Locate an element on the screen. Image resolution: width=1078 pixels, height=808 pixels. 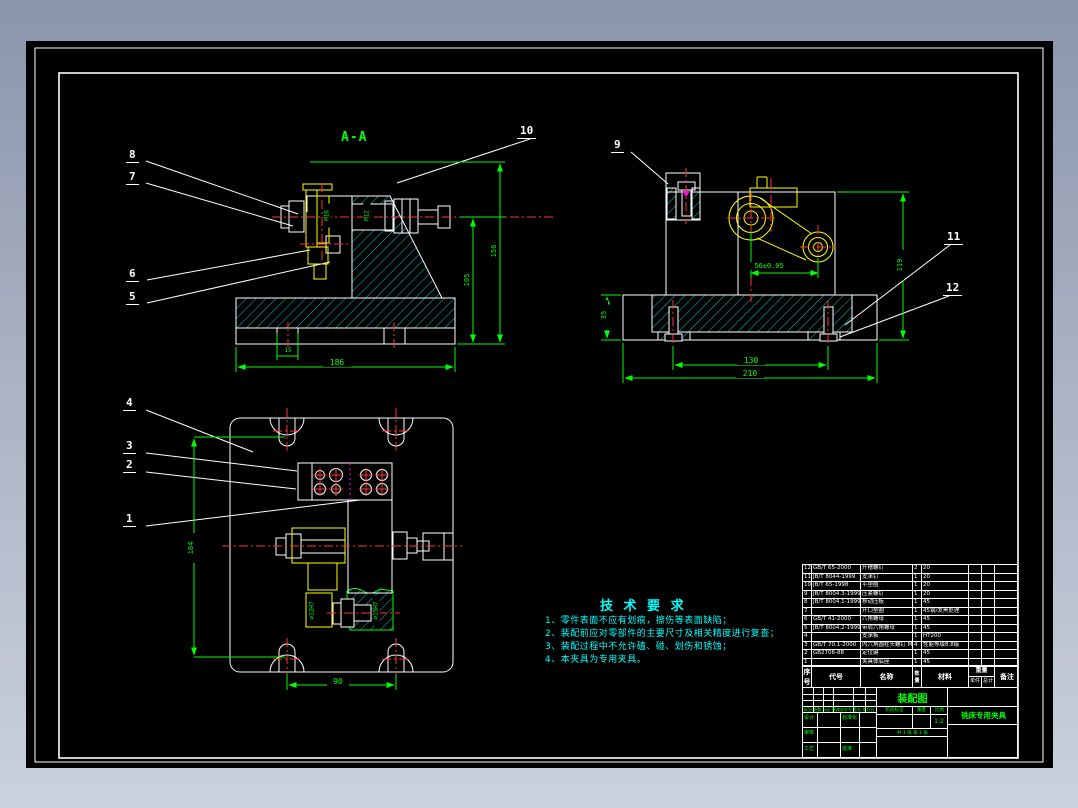
balloon-8: 8 is located at coordinates (132, 155).